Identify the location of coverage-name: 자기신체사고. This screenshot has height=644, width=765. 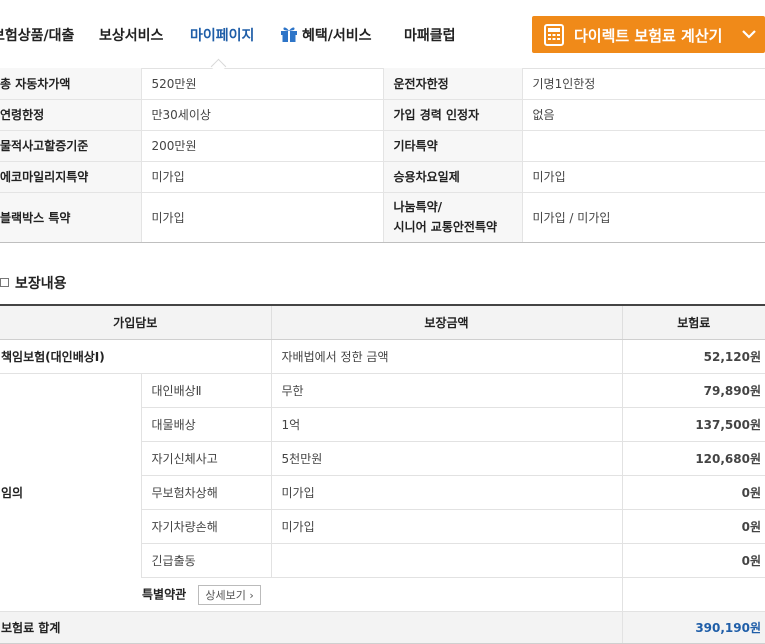
(206, 458).